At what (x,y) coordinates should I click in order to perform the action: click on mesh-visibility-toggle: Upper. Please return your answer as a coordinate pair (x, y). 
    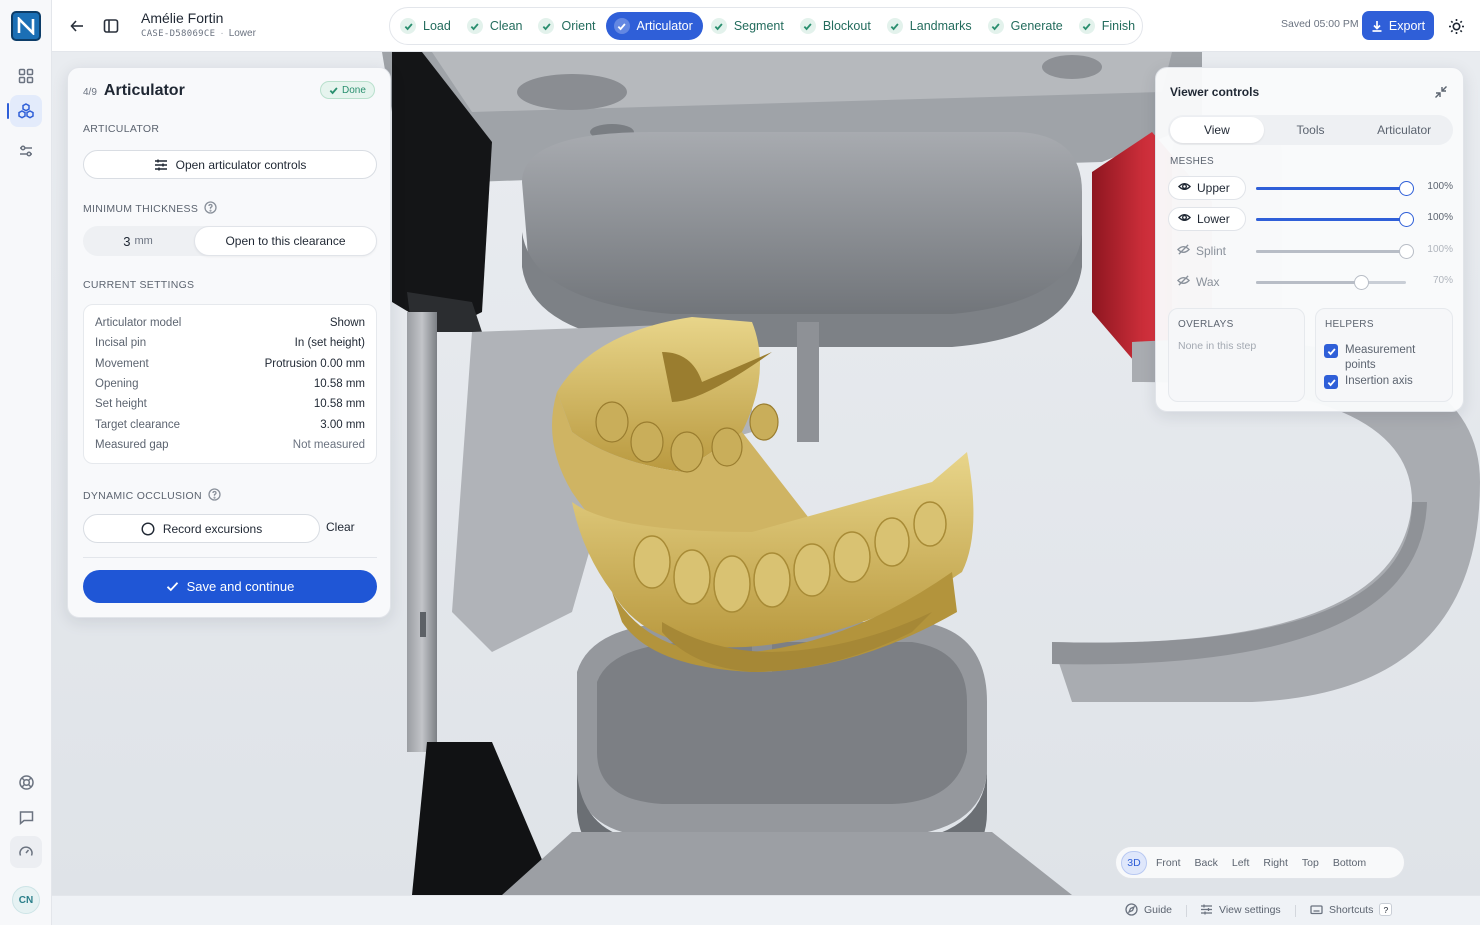
    Looking at the image, I should click on (1207, 188).